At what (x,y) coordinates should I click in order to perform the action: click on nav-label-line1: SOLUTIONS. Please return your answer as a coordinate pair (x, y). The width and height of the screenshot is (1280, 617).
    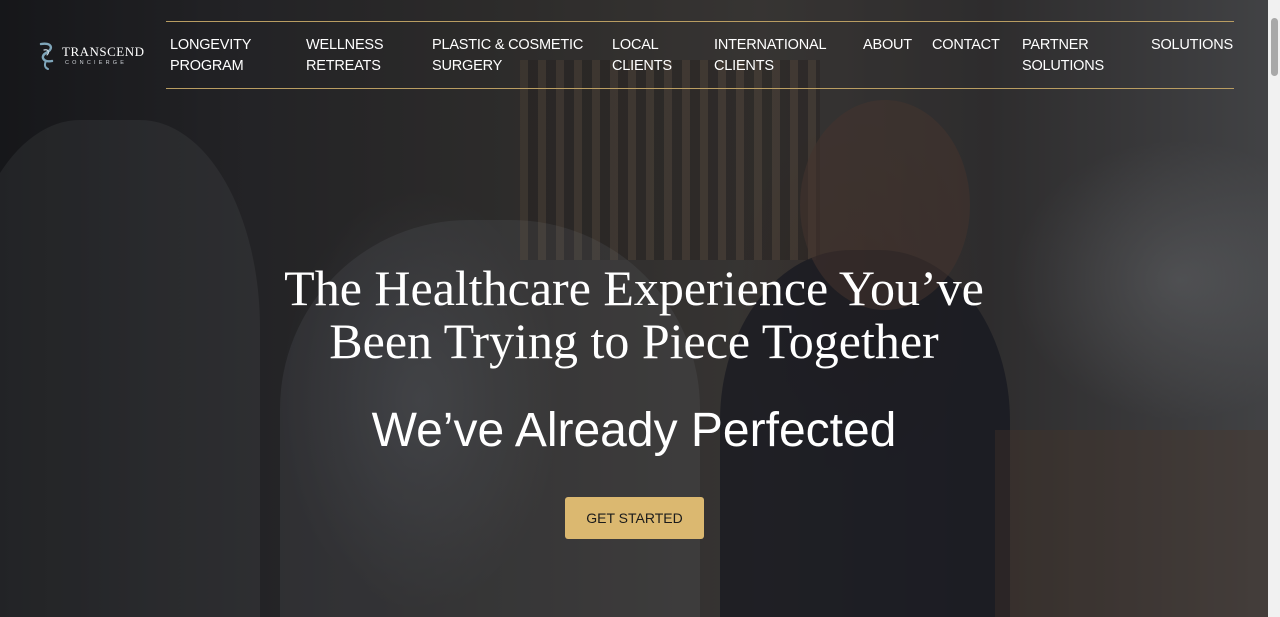
    Looking at the image, I should click on (1192, 45).